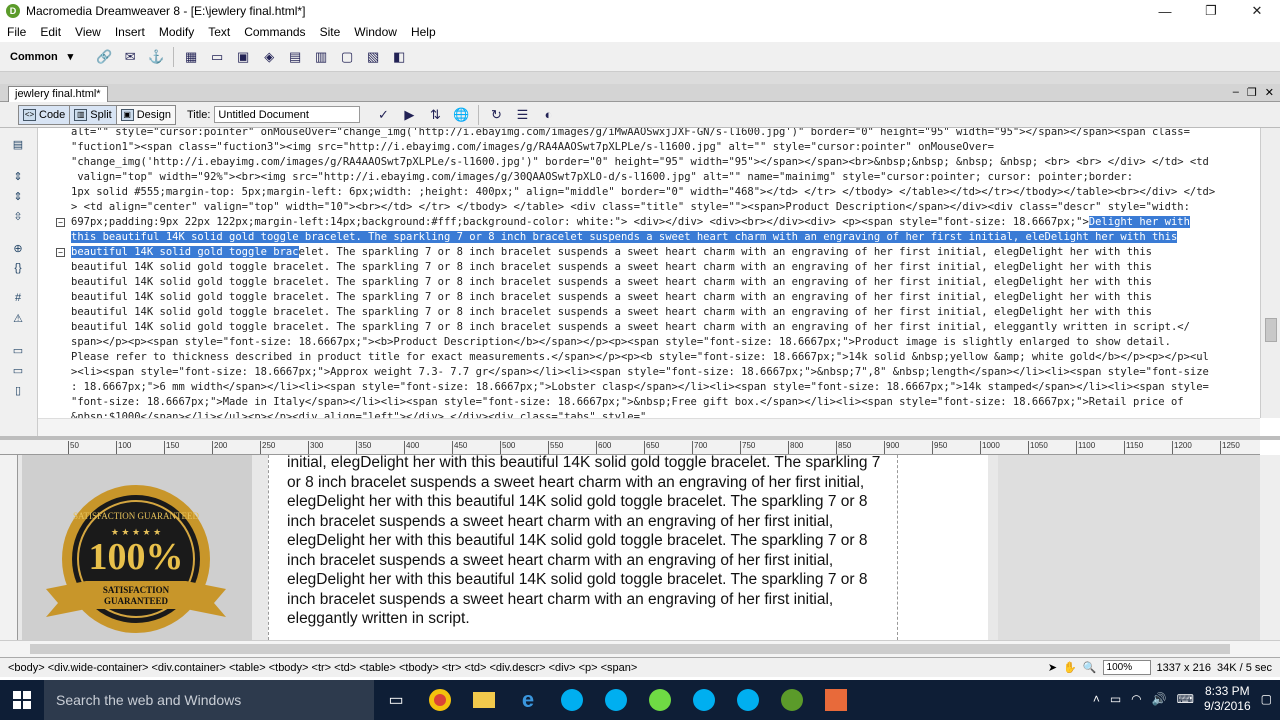  I want to click on keyboard-icon: ⌨, so click(1185, 699).